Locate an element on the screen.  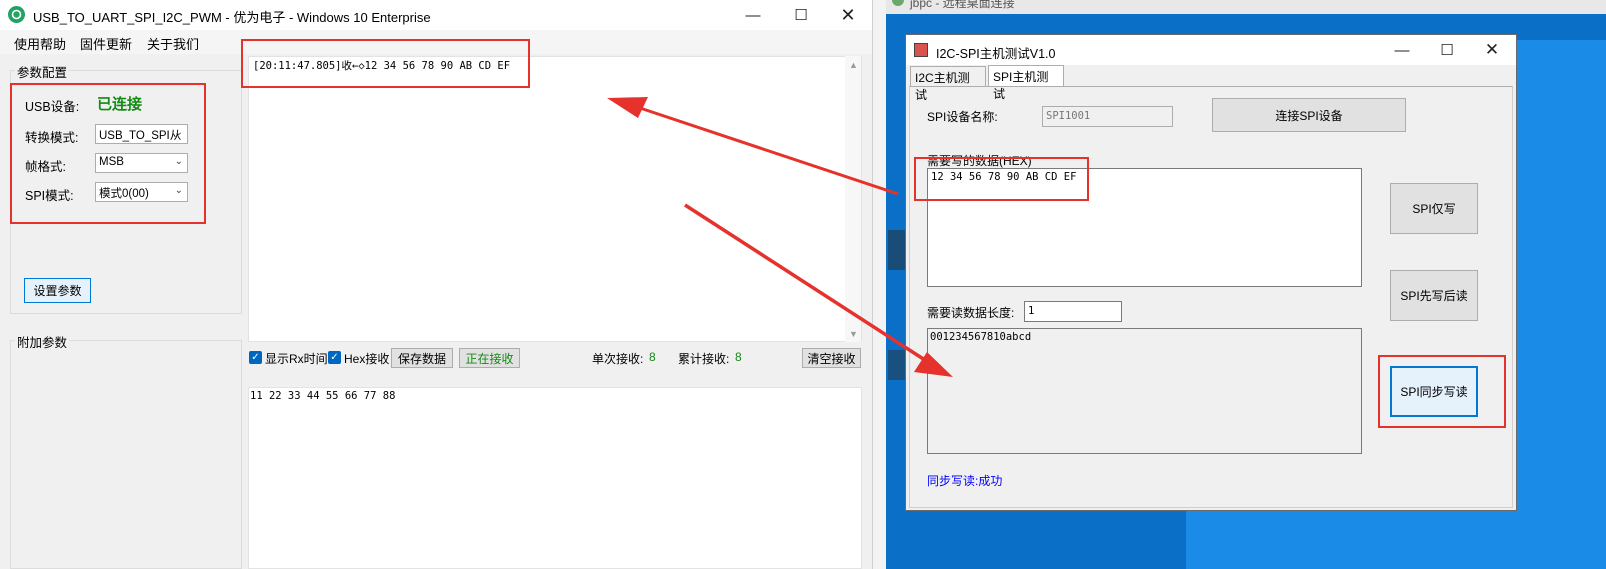
read-data-value: 001234567810abcd is located at coordinates (981, 337).